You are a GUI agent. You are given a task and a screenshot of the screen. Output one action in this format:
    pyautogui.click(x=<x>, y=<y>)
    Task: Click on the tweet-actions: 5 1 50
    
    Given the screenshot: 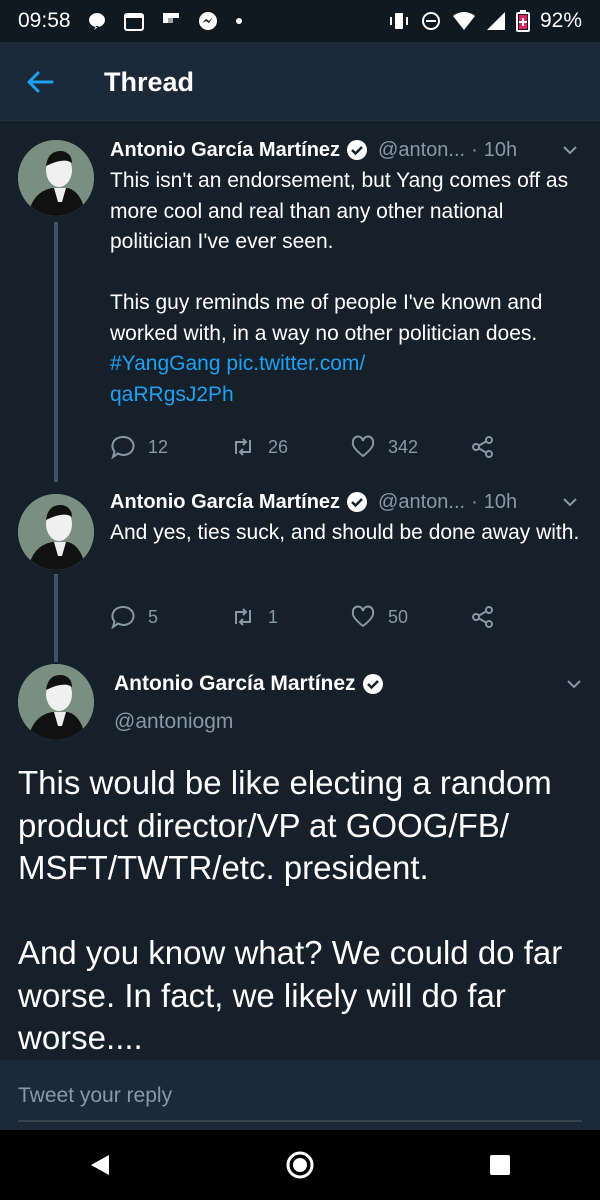 What is the action you would take?
    pyautogui.click(x=309, y=617)
    